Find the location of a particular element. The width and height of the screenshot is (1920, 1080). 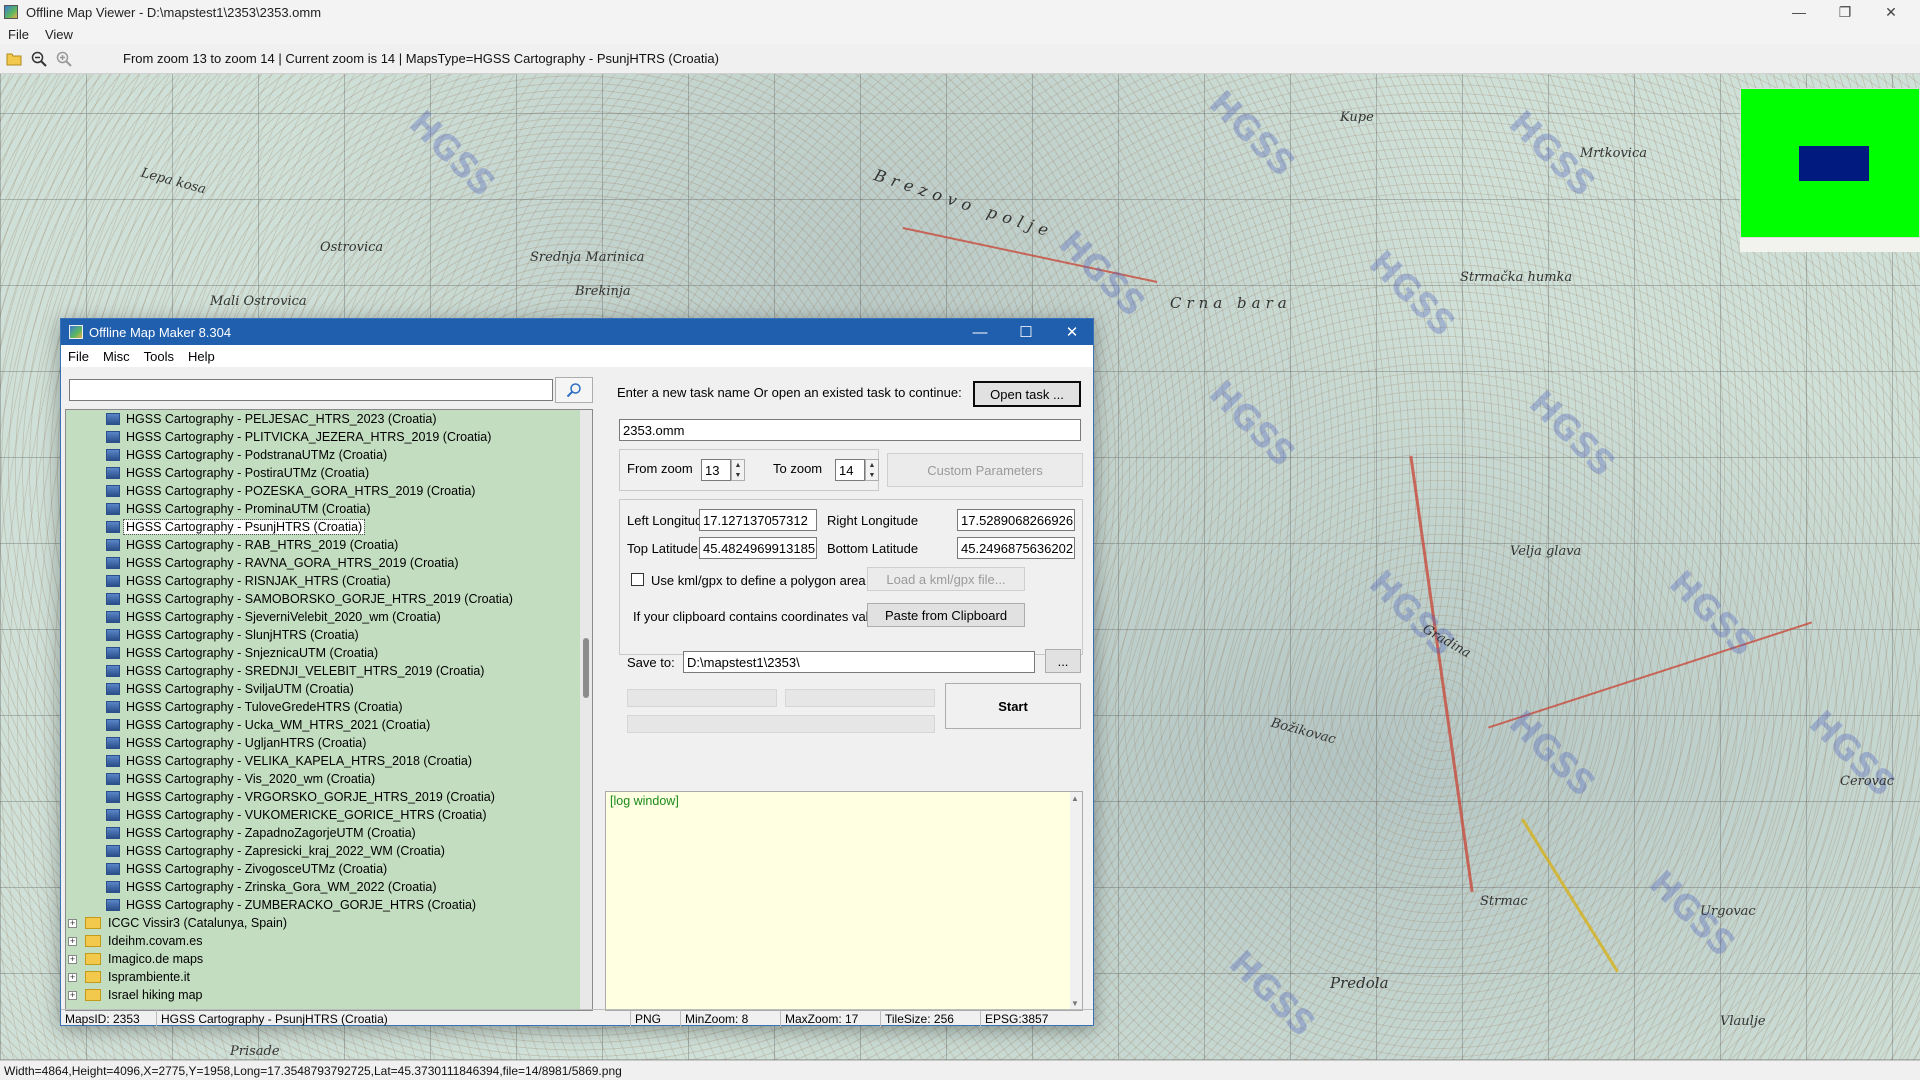

scroll-down-icon: ▼ is located at coordinates (1075, 1003).